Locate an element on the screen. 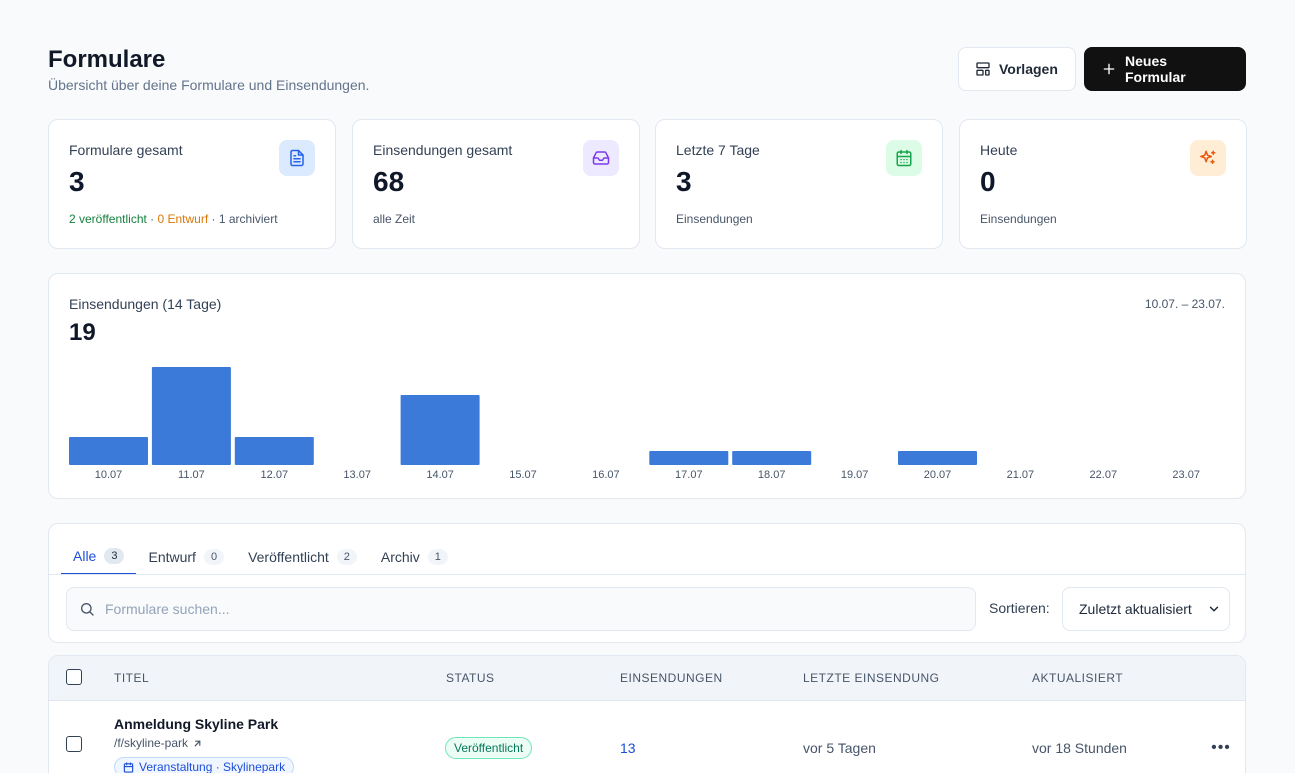 The height and width of the screenshot is (773, 1295). tabs-divider is located at coordinates (647, 574).